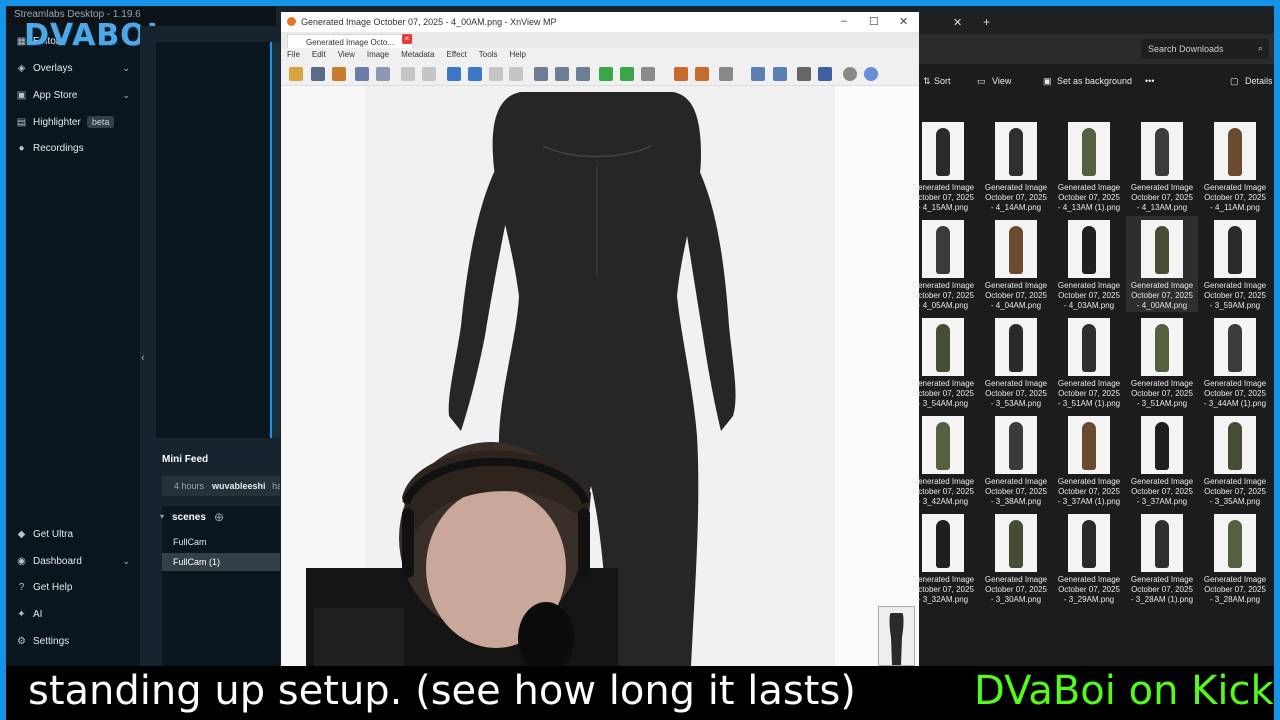 This screenshot has width=1280, height=720. What do you see at coordinates (871, 74) in the screenshot?
I see `help-icon` at bounding box center [871, 74].